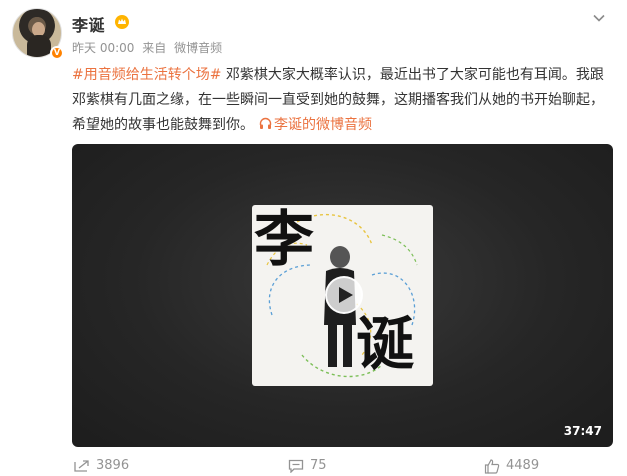 Image resolution: width=627 pixels, height=476 pixels. What do you see at coordinates (523, 465) in the screenshot?
I see `like-count: 4489` at bounding box center [523, 465].